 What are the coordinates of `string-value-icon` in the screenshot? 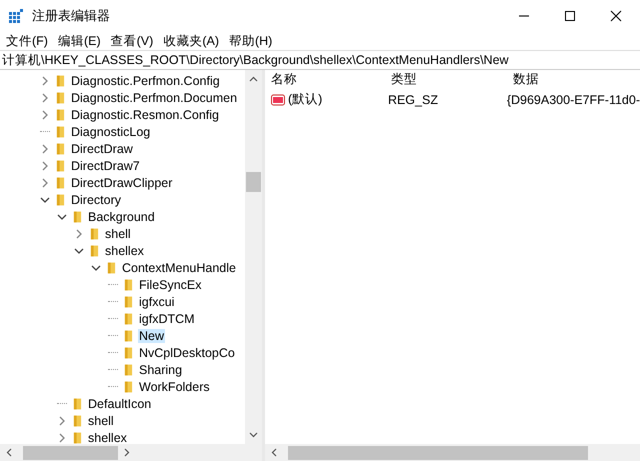 It's located at (278, 100).